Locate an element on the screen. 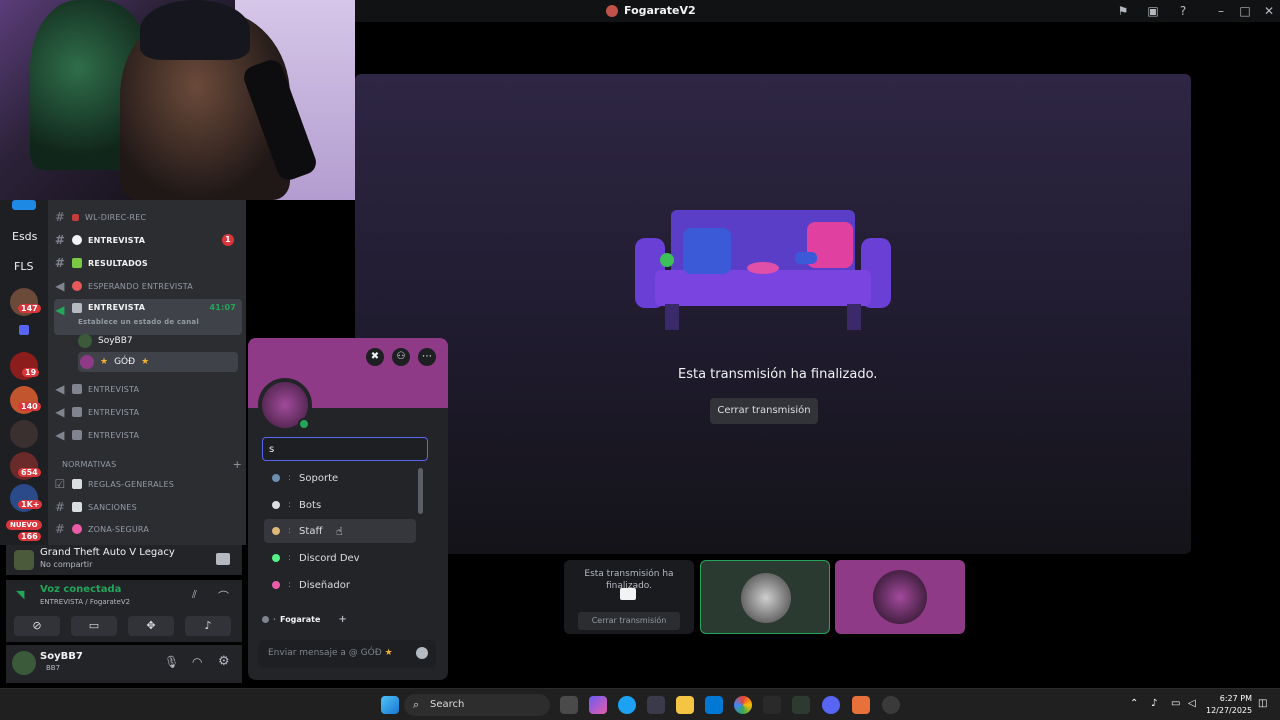 The image size is (1280, 720). add-role-icon: + is located at coordinates (342, 619).